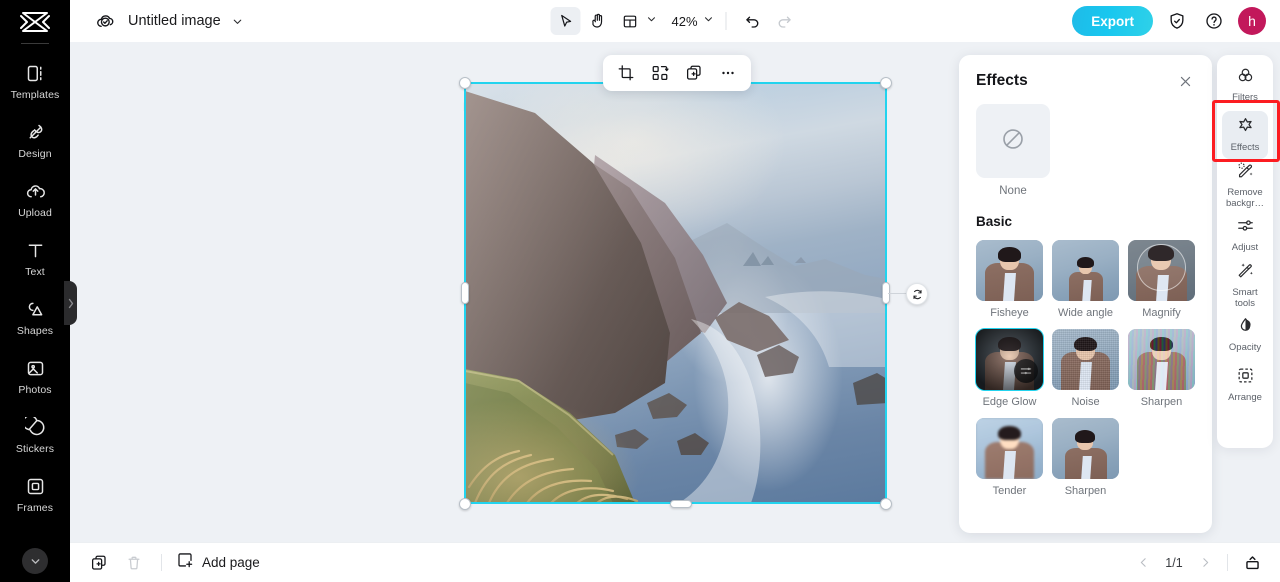 The height and width of the screenshot is (582, 1280). Describe the element at coordinates (35, 43) in the screenshot. I see `sidebar-divider` at that location.